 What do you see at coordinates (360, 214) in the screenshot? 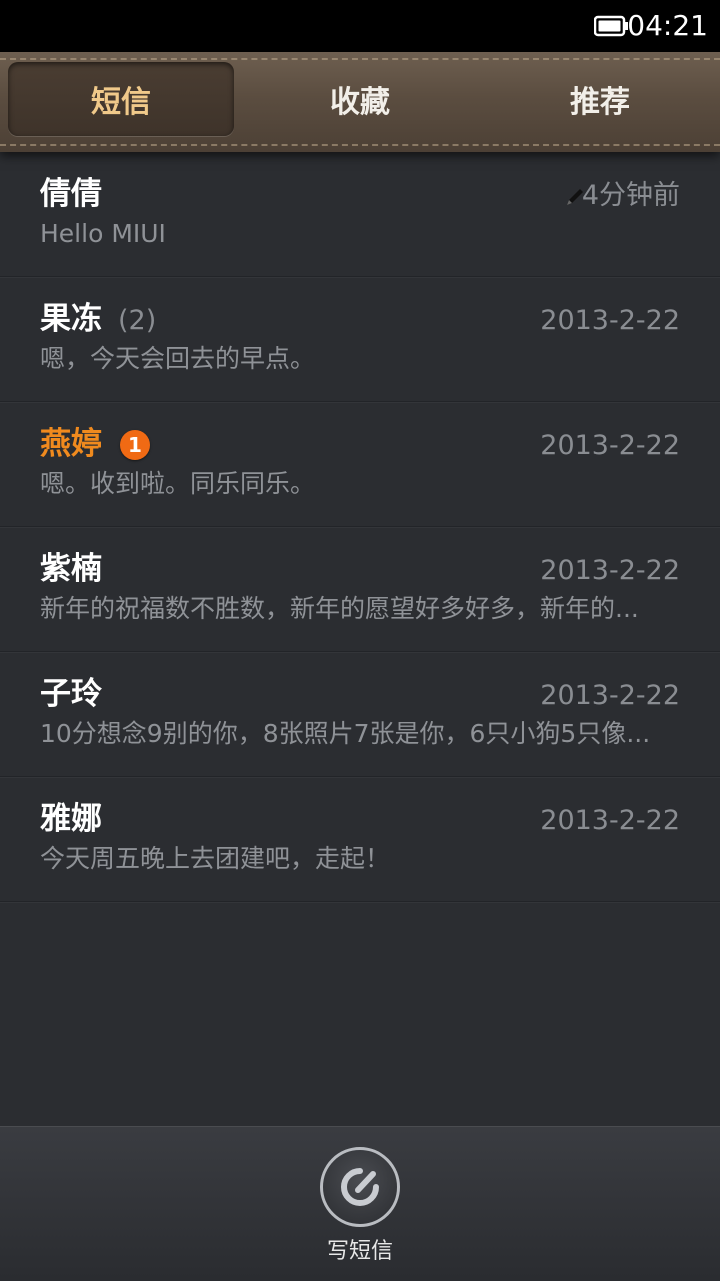
I see `conversation-row: 倩倩 4分钟前 Hello MIUI` at bounding box center [360, 214].